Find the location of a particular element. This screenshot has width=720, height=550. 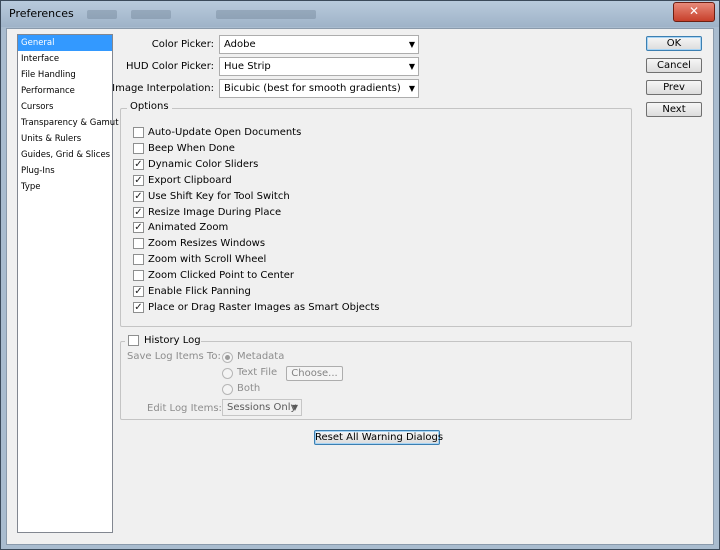

edit-log-items-value: Sessions Only is located at coordinates (262, 407).